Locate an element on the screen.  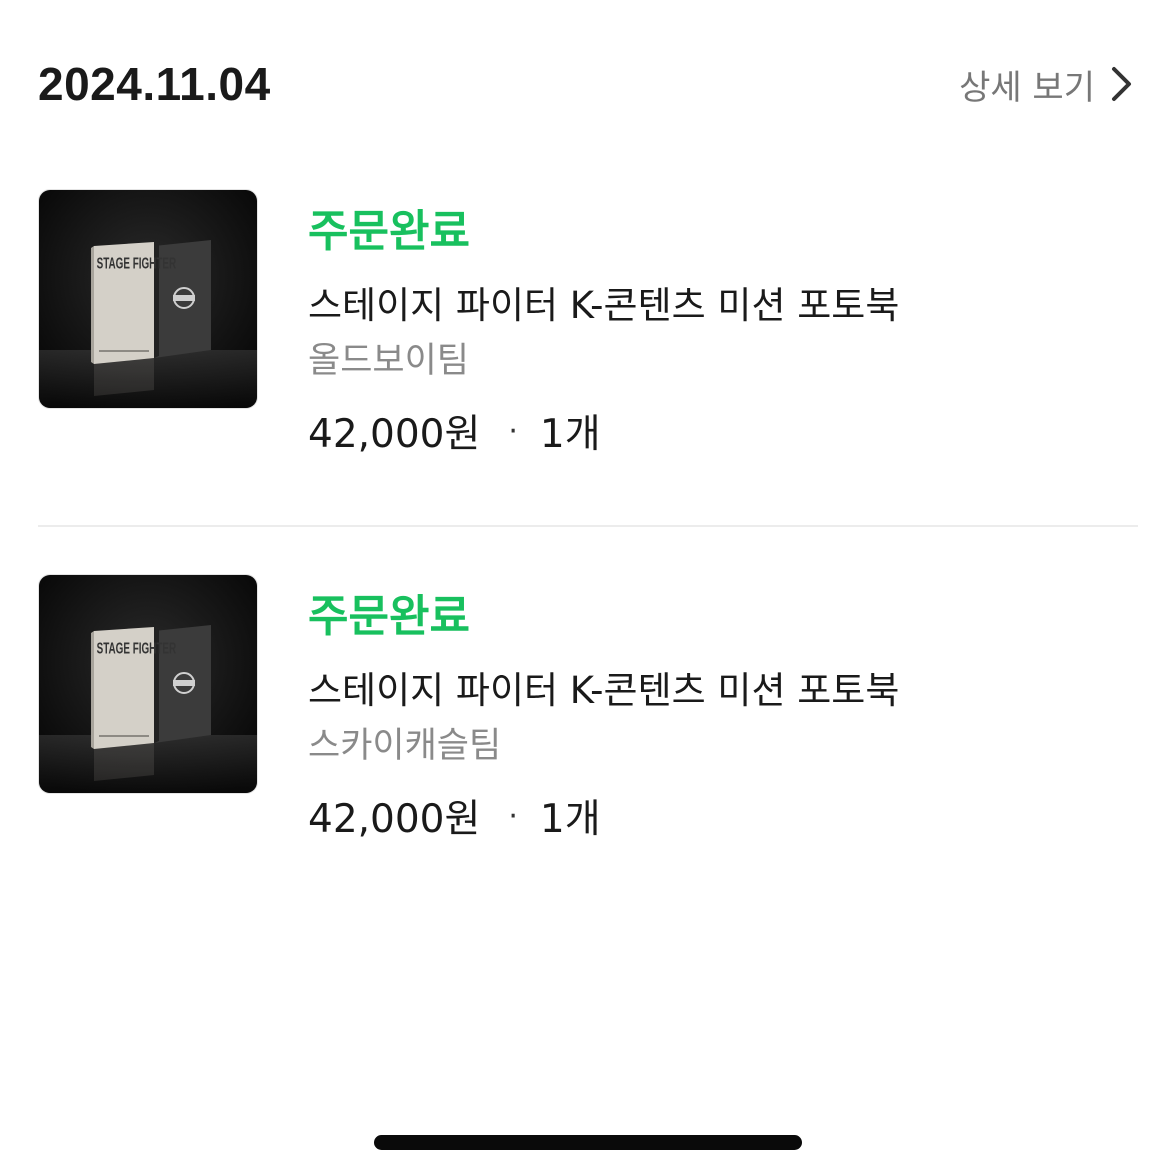
divider is located at coordinates (588, 526).